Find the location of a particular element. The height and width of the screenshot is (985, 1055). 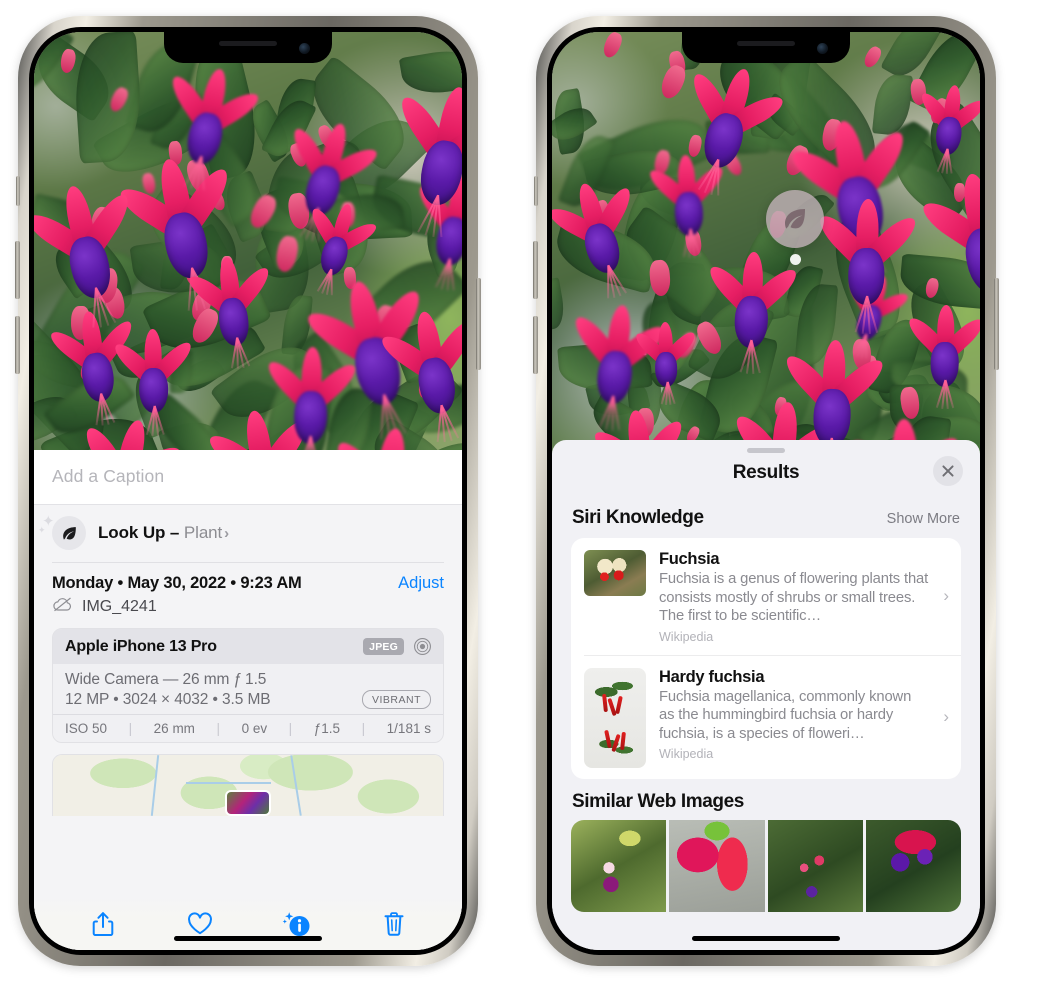

cloud-slash-icon is located at coordinates (62, 606).